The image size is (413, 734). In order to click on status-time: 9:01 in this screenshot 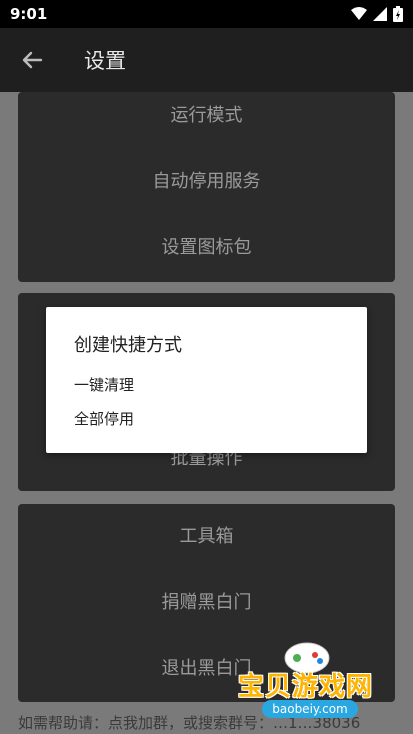, I will do `click(29, 14)`.